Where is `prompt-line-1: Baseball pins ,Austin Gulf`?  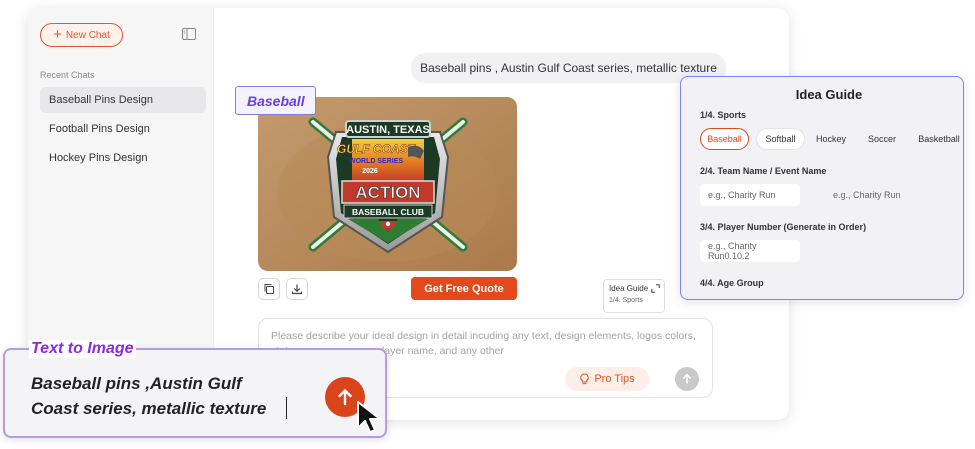 prompt-line-1: Baseball pins ,Austin Gulf is located at coordinates (136, 383).